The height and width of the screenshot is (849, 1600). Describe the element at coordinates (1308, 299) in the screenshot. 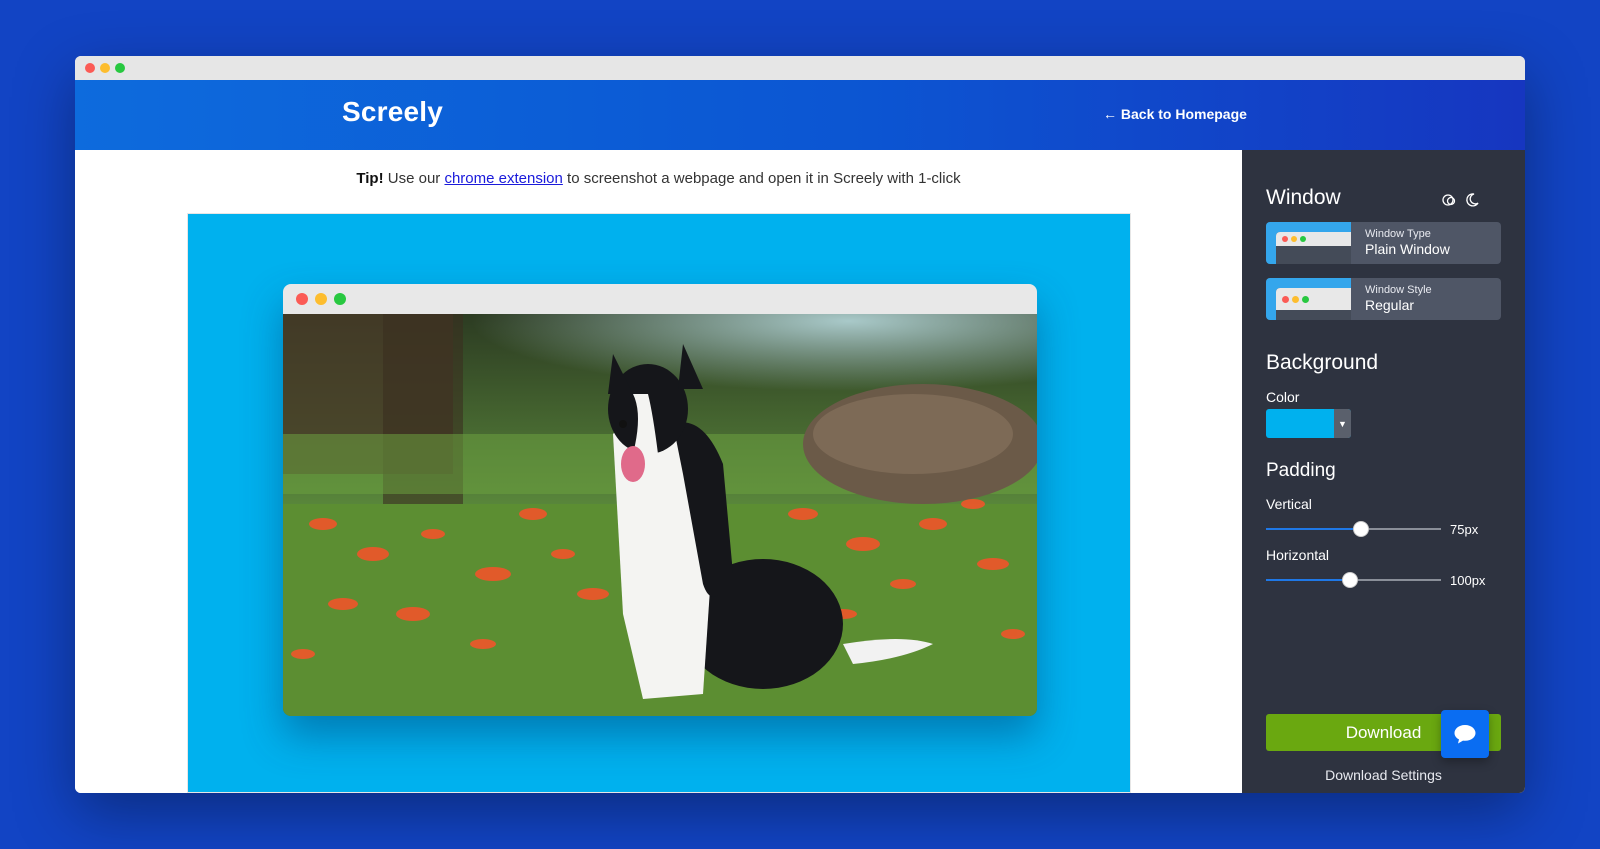

I see `window-style-thumbnail` at that location.